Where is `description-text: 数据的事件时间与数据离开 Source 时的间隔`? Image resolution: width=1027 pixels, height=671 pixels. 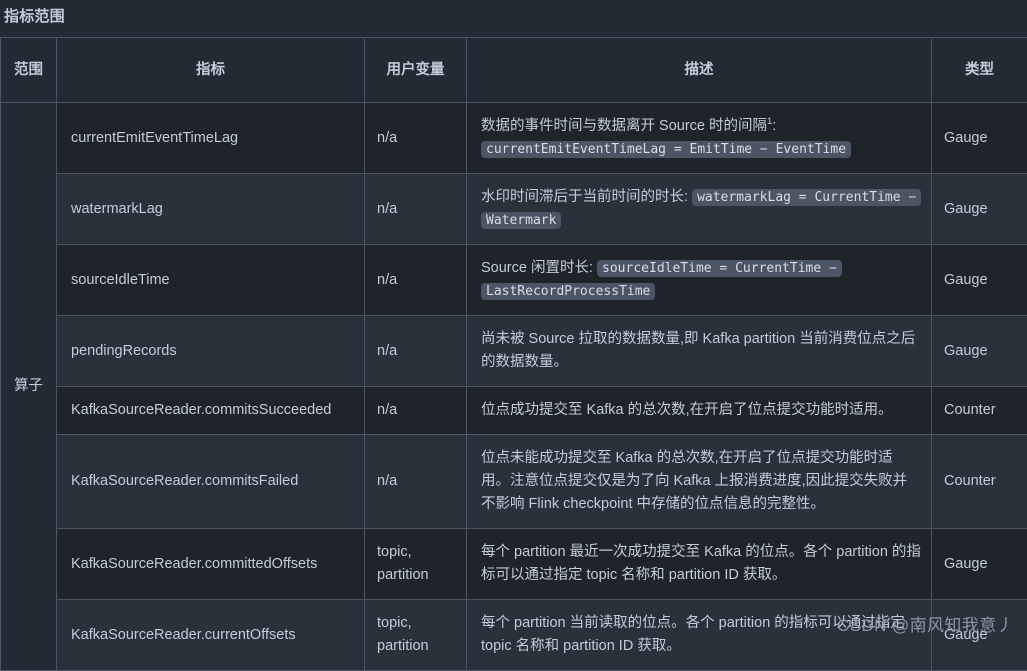
description-text: 数据的事件时间与数据离开 Source 时的间隔 is located at coordinates (624, 126).